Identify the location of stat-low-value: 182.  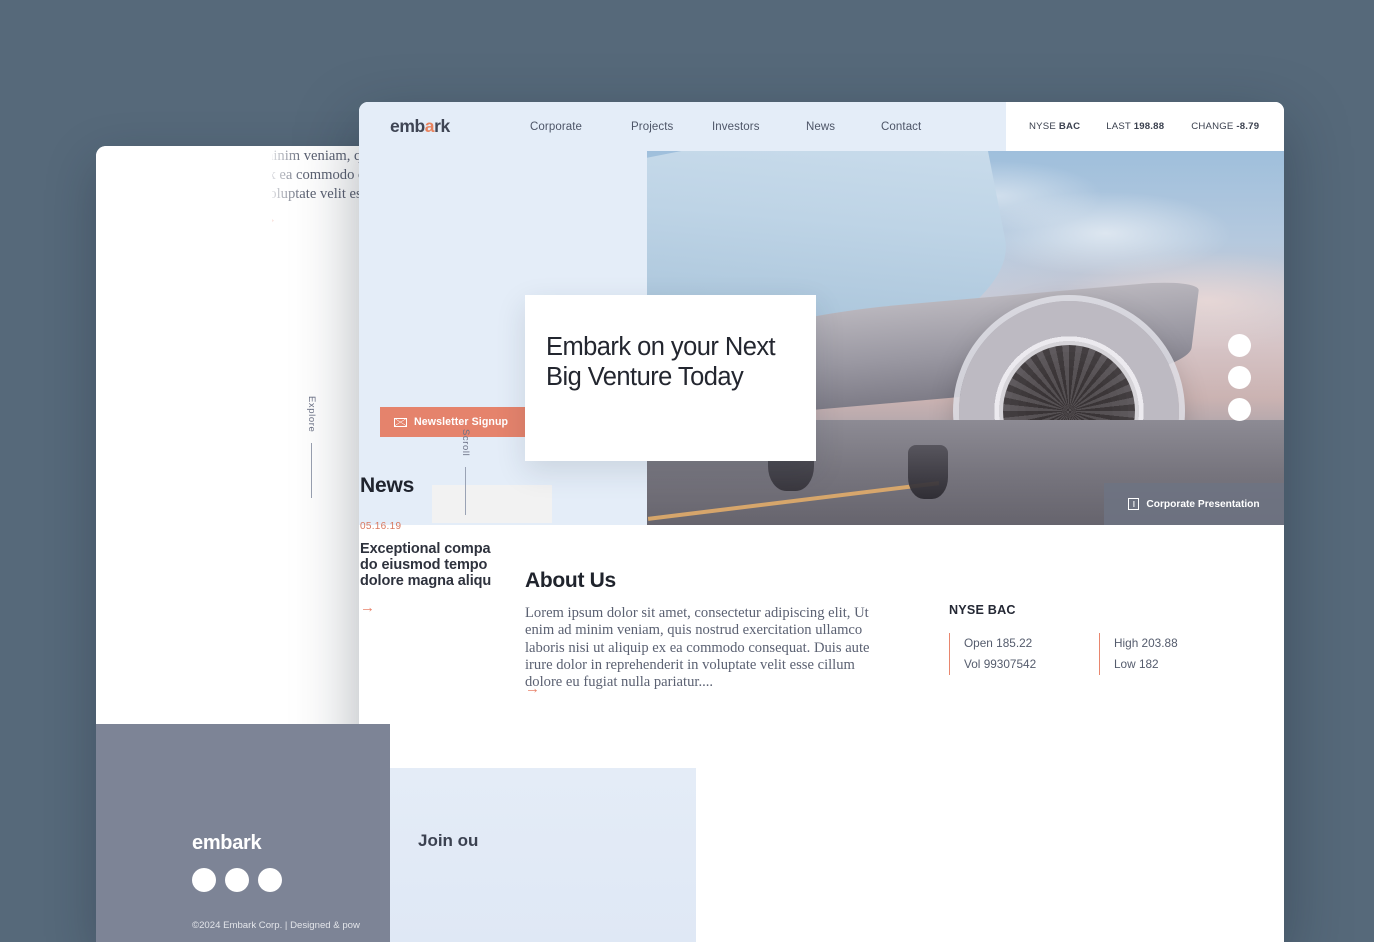
(1148, 664).